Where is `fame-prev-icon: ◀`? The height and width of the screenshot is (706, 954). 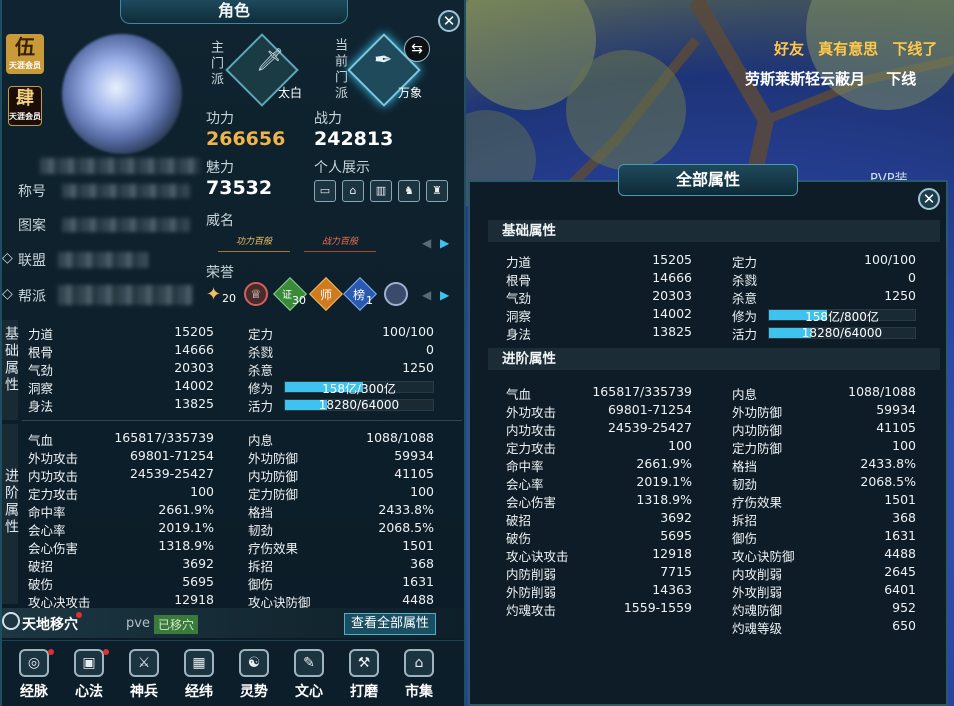
fame-prev-icon: ◀ is located at coordinates (426, 243).